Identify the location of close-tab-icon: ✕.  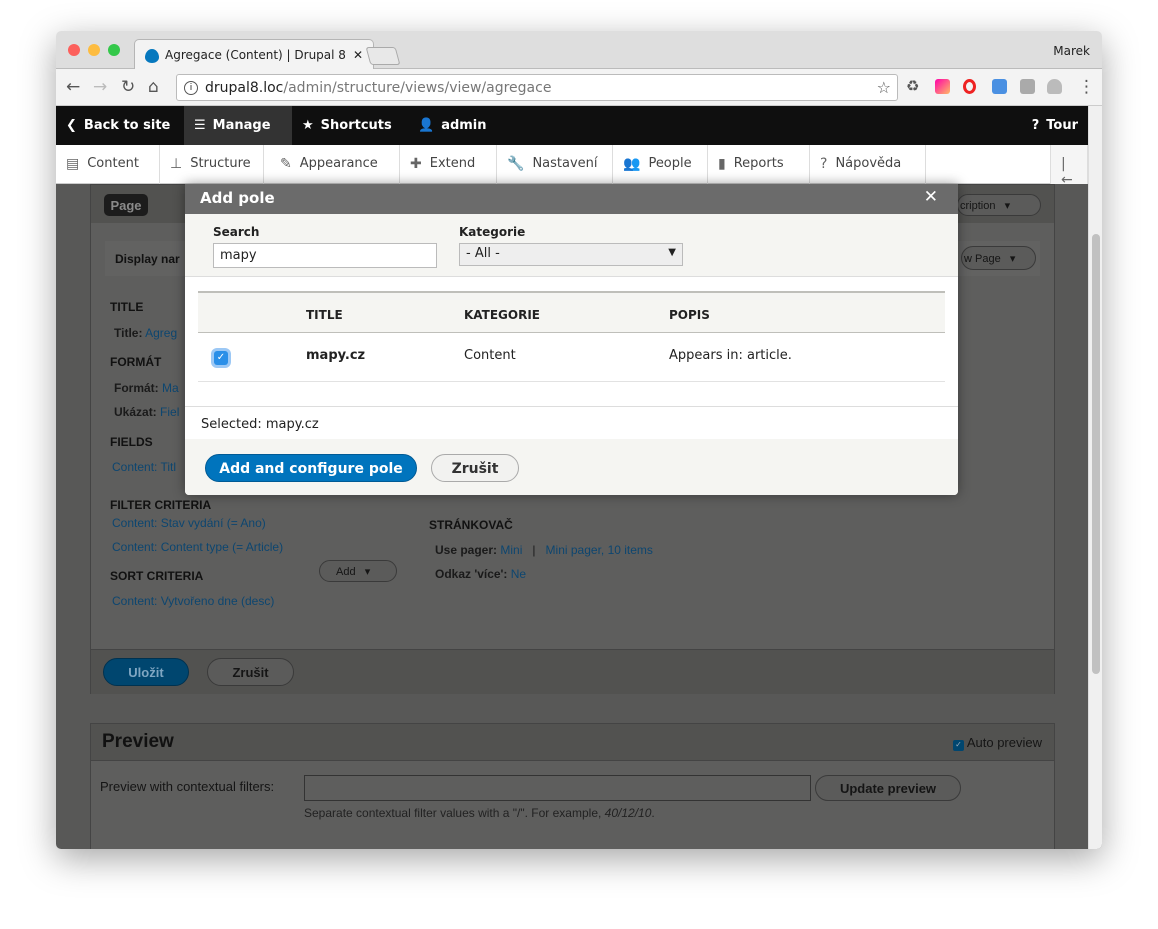
(358, 55).